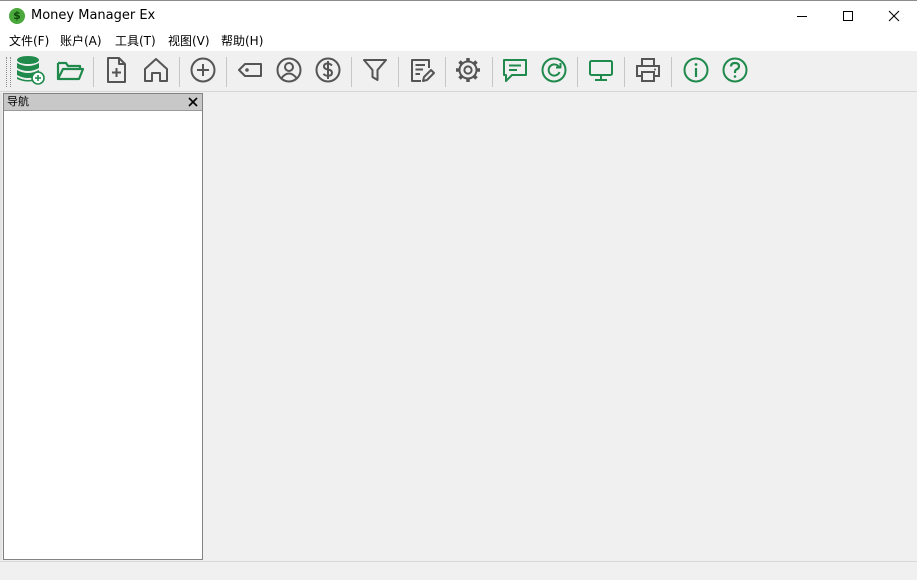 This screenshot has width=917, height=580. I want to click on title-bar: $ Money Manager Ex, so click(458, 15).